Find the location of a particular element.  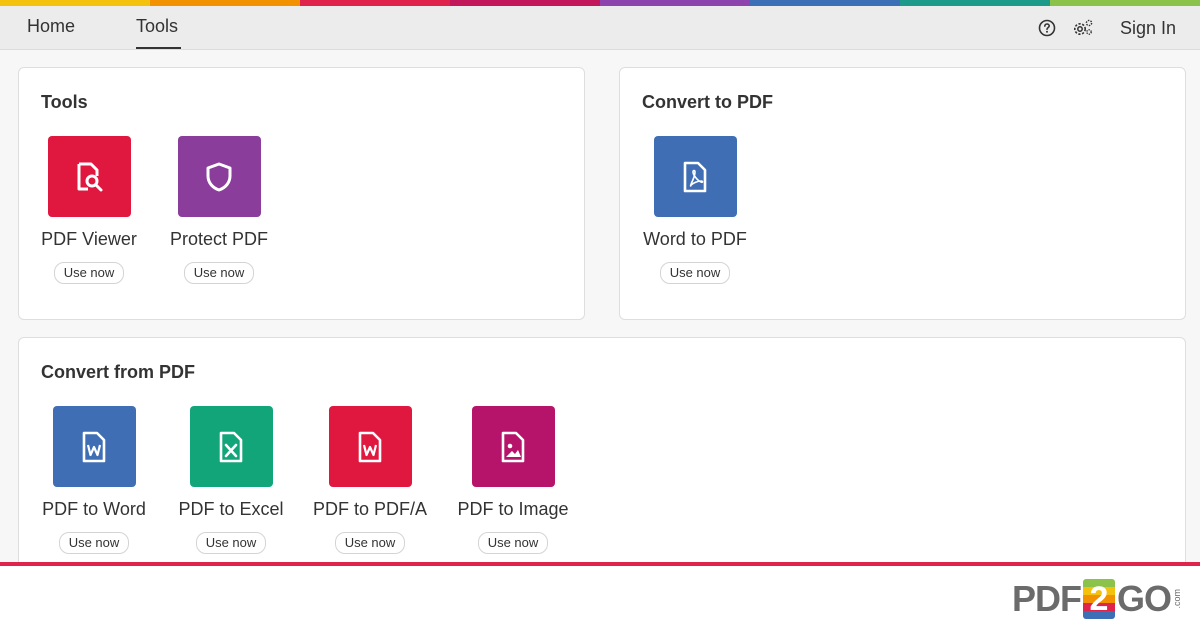

tool-pdf-to-excel: PDF to Excel Use now is located at coordinates (231, 480).